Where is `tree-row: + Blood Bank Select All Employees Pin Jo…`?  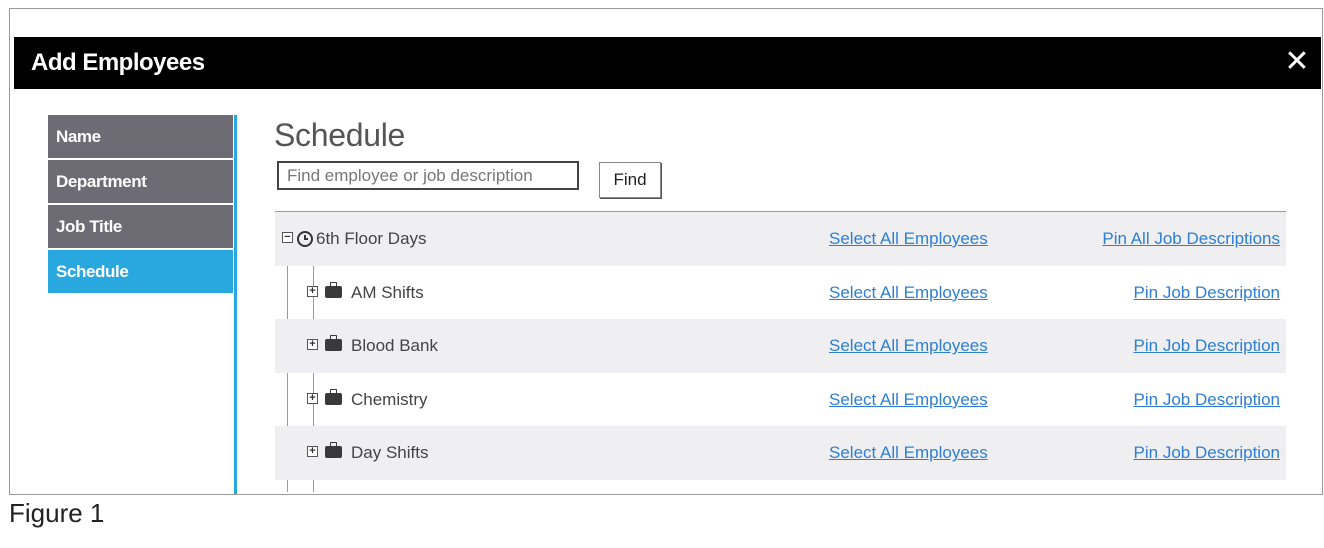
tree-row: + Blood Bank Select All Employees Pin Jo… is located at coordinates (780, 346).